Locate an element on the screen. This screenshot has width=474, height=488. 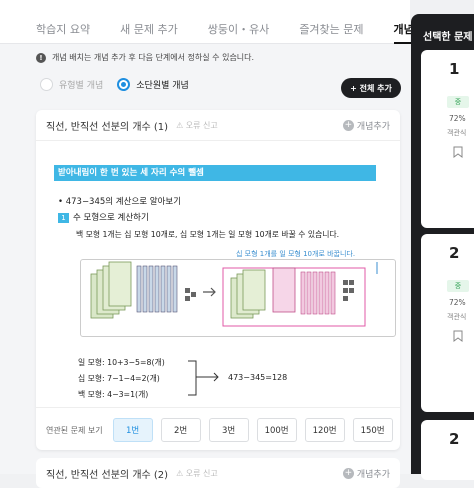
tab-twin-similar: 쌍둥이・유사 is located at coordinates (239, 22).